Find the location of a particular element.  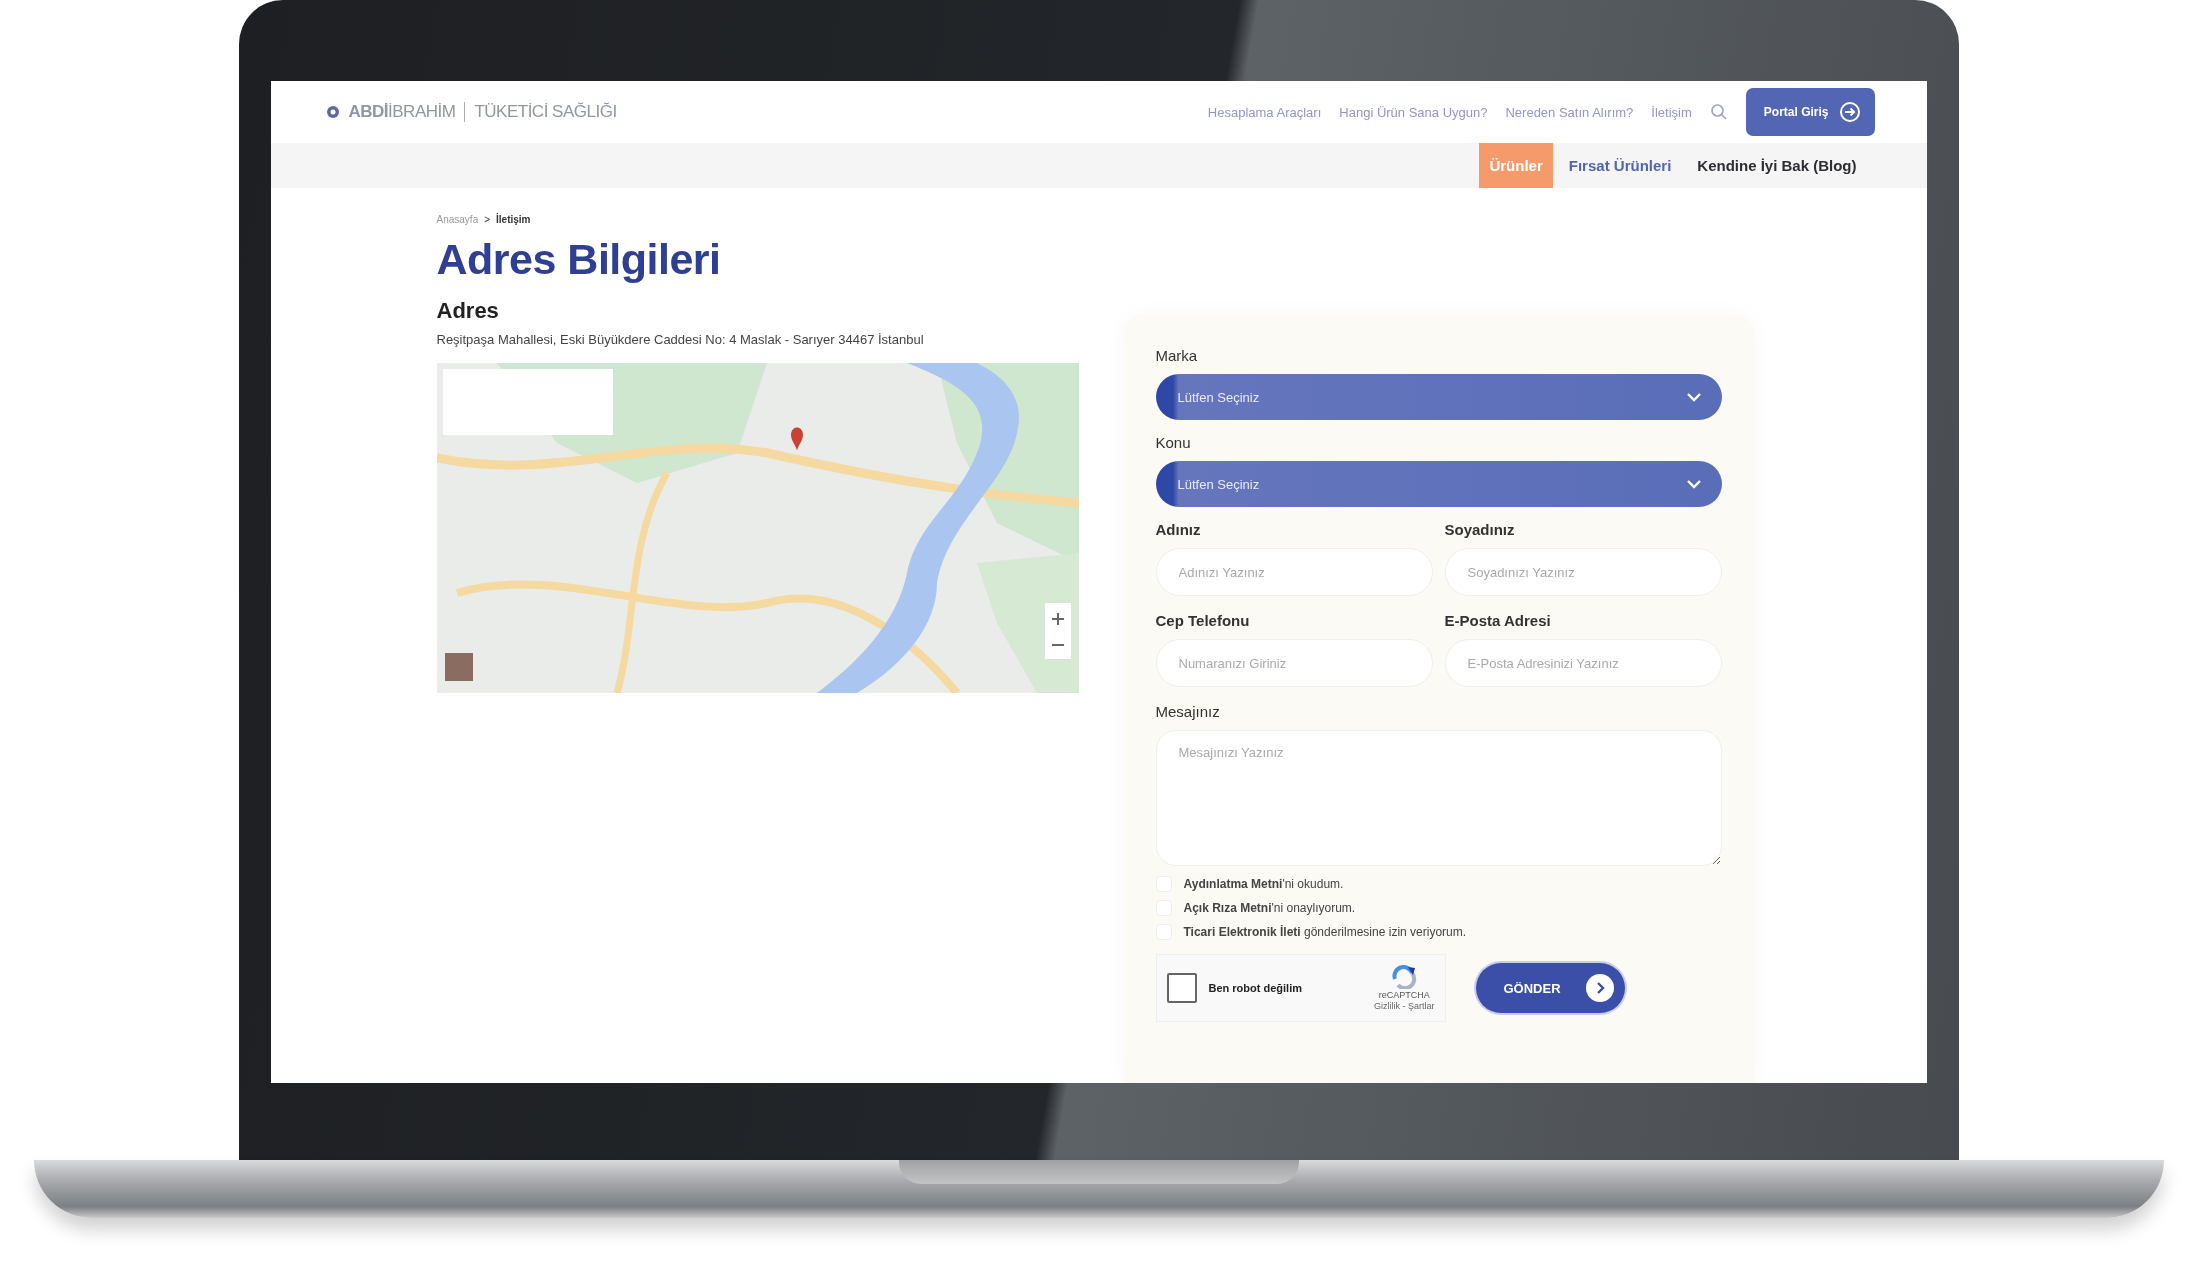

nav-link: Hesaplama Araçları is located at coordinates (1264, 112).